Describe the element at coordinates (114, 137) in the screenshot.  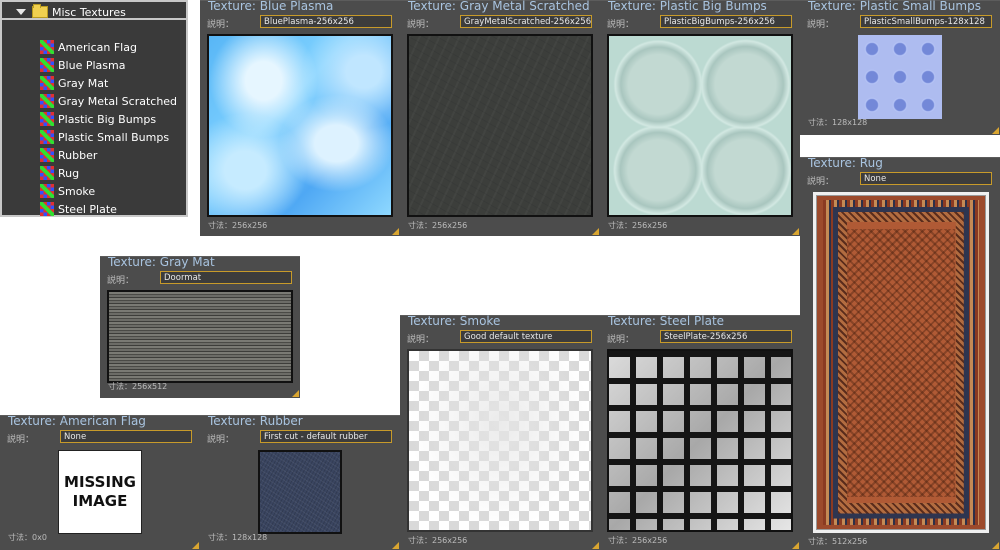
I see `tree-item-label: Plastic Small Bumps` at that location.